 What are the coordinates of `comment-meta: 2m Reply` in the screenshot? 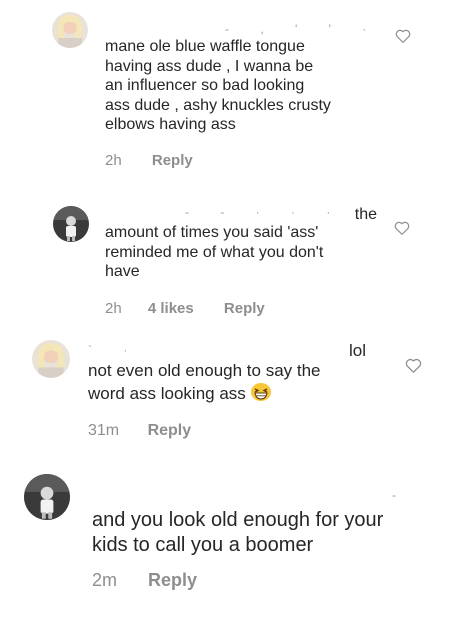 It's located at (157, 580).